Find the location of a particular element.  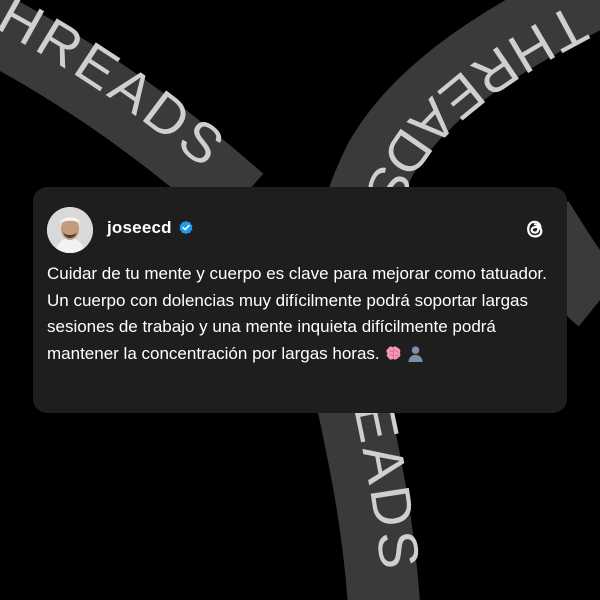

username: joseecd is located at coordinates (139, 228).